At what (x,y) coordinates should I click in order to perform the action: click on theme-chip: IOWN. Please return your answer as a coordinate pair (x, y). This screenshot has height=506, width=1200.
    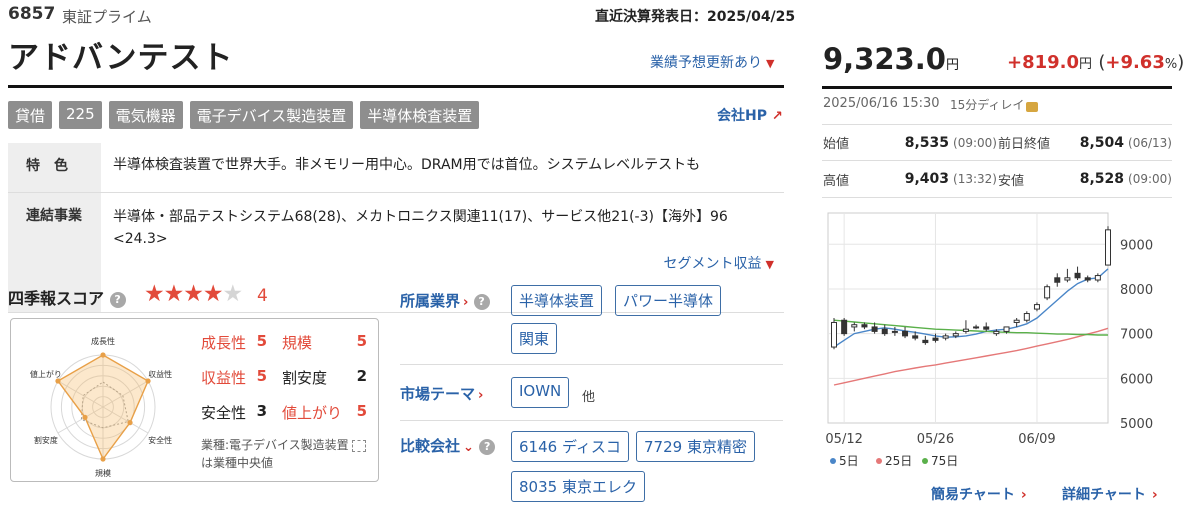
    Looking at the image, I should click on (540, 392).